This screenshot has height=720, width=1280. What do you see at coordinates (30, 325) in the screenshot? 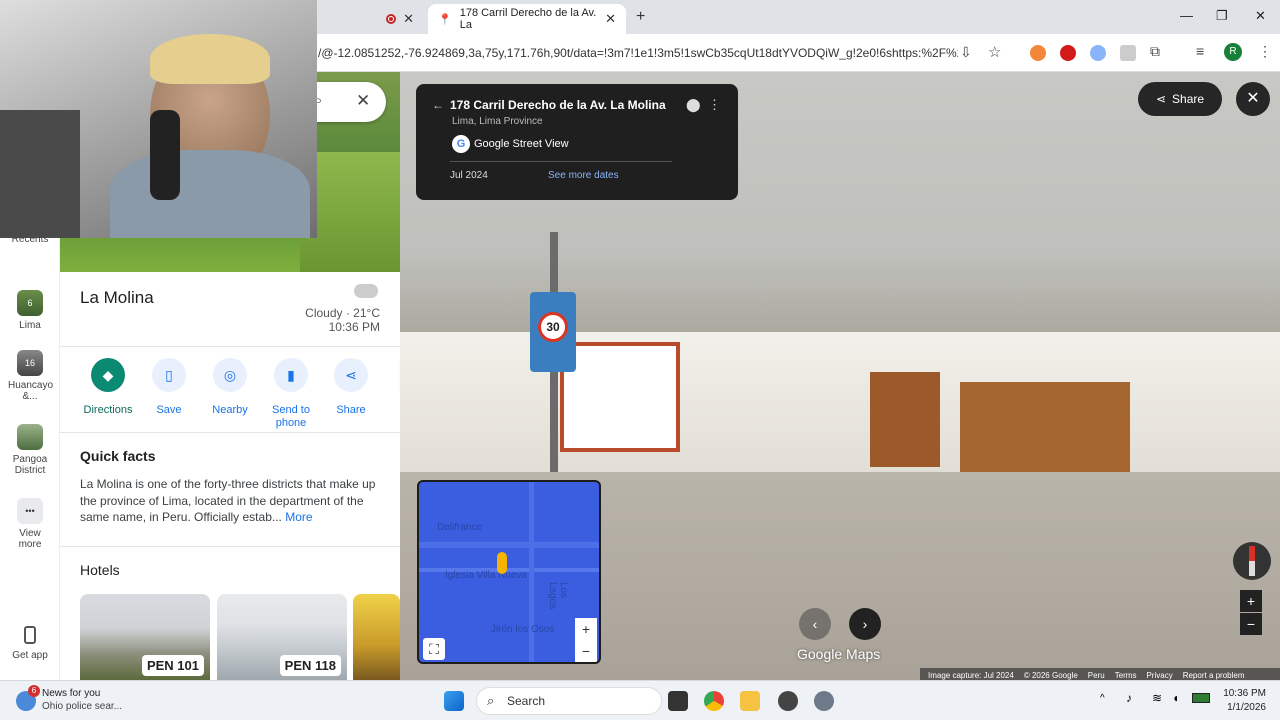
I see `rail-item-label: Lima` at bounding box center [30, 325].